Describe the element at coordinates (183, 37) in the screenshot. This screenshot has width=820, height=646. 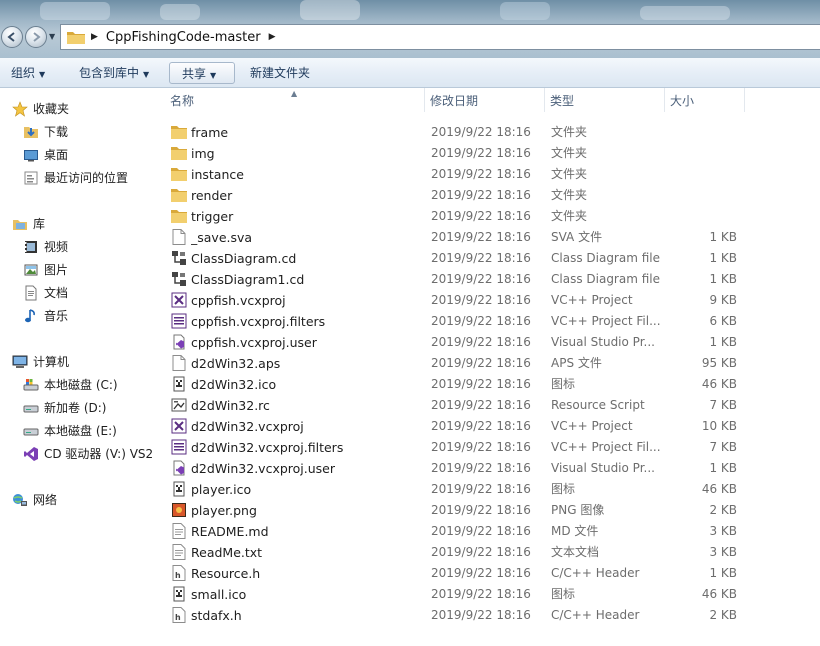
I see `breadcrumb-segment: CppFishingCode-master` at that location.